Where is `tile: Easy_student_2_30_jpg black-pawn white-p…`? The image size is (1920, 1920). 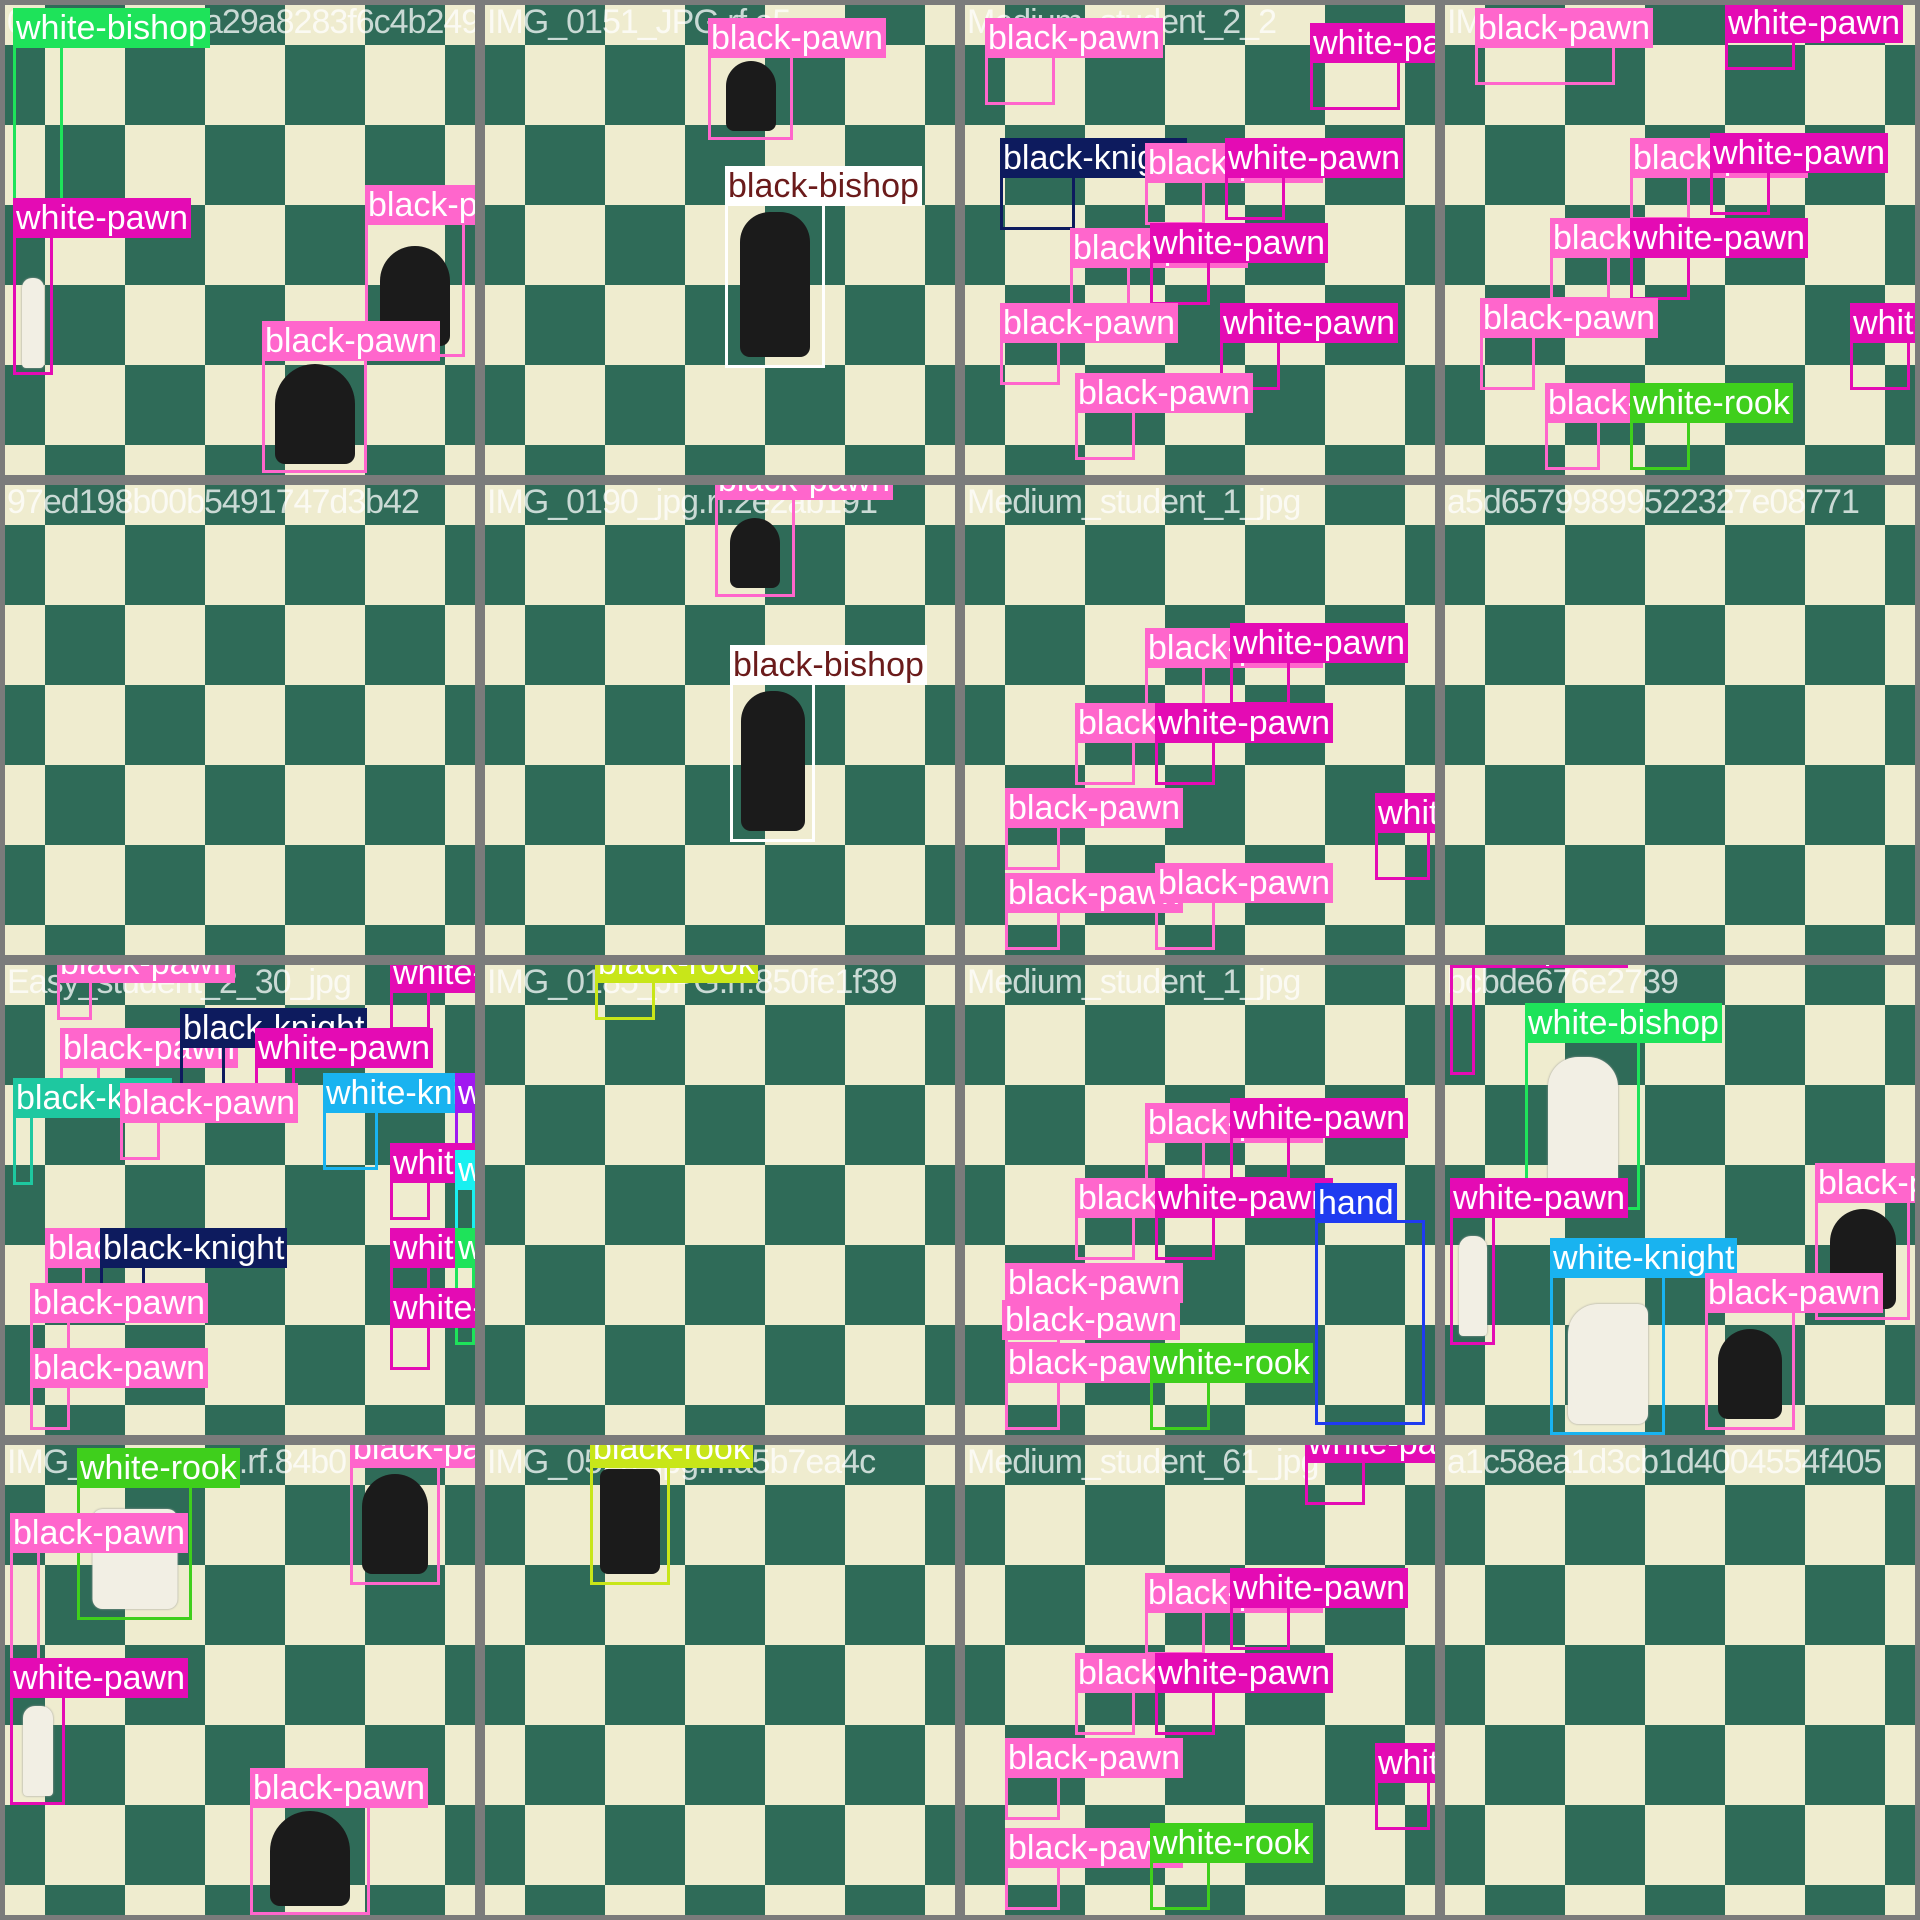 tile: Easy_student_2_30_jpg black-pawn white-p… is located at coordinates (240, 1200).